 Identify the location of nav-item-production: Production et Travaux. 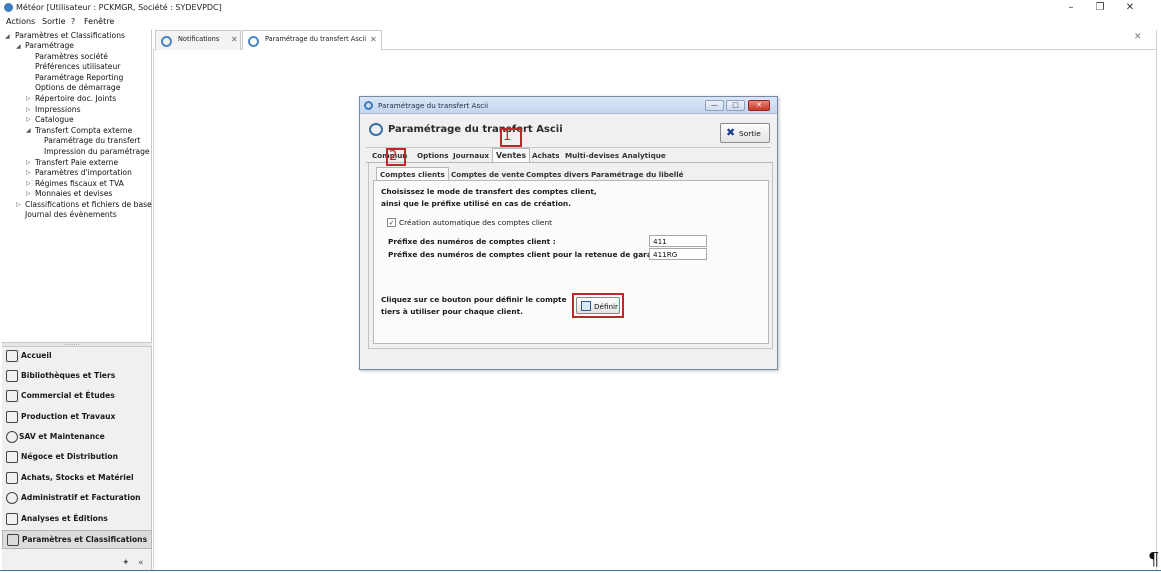
(77, 417).